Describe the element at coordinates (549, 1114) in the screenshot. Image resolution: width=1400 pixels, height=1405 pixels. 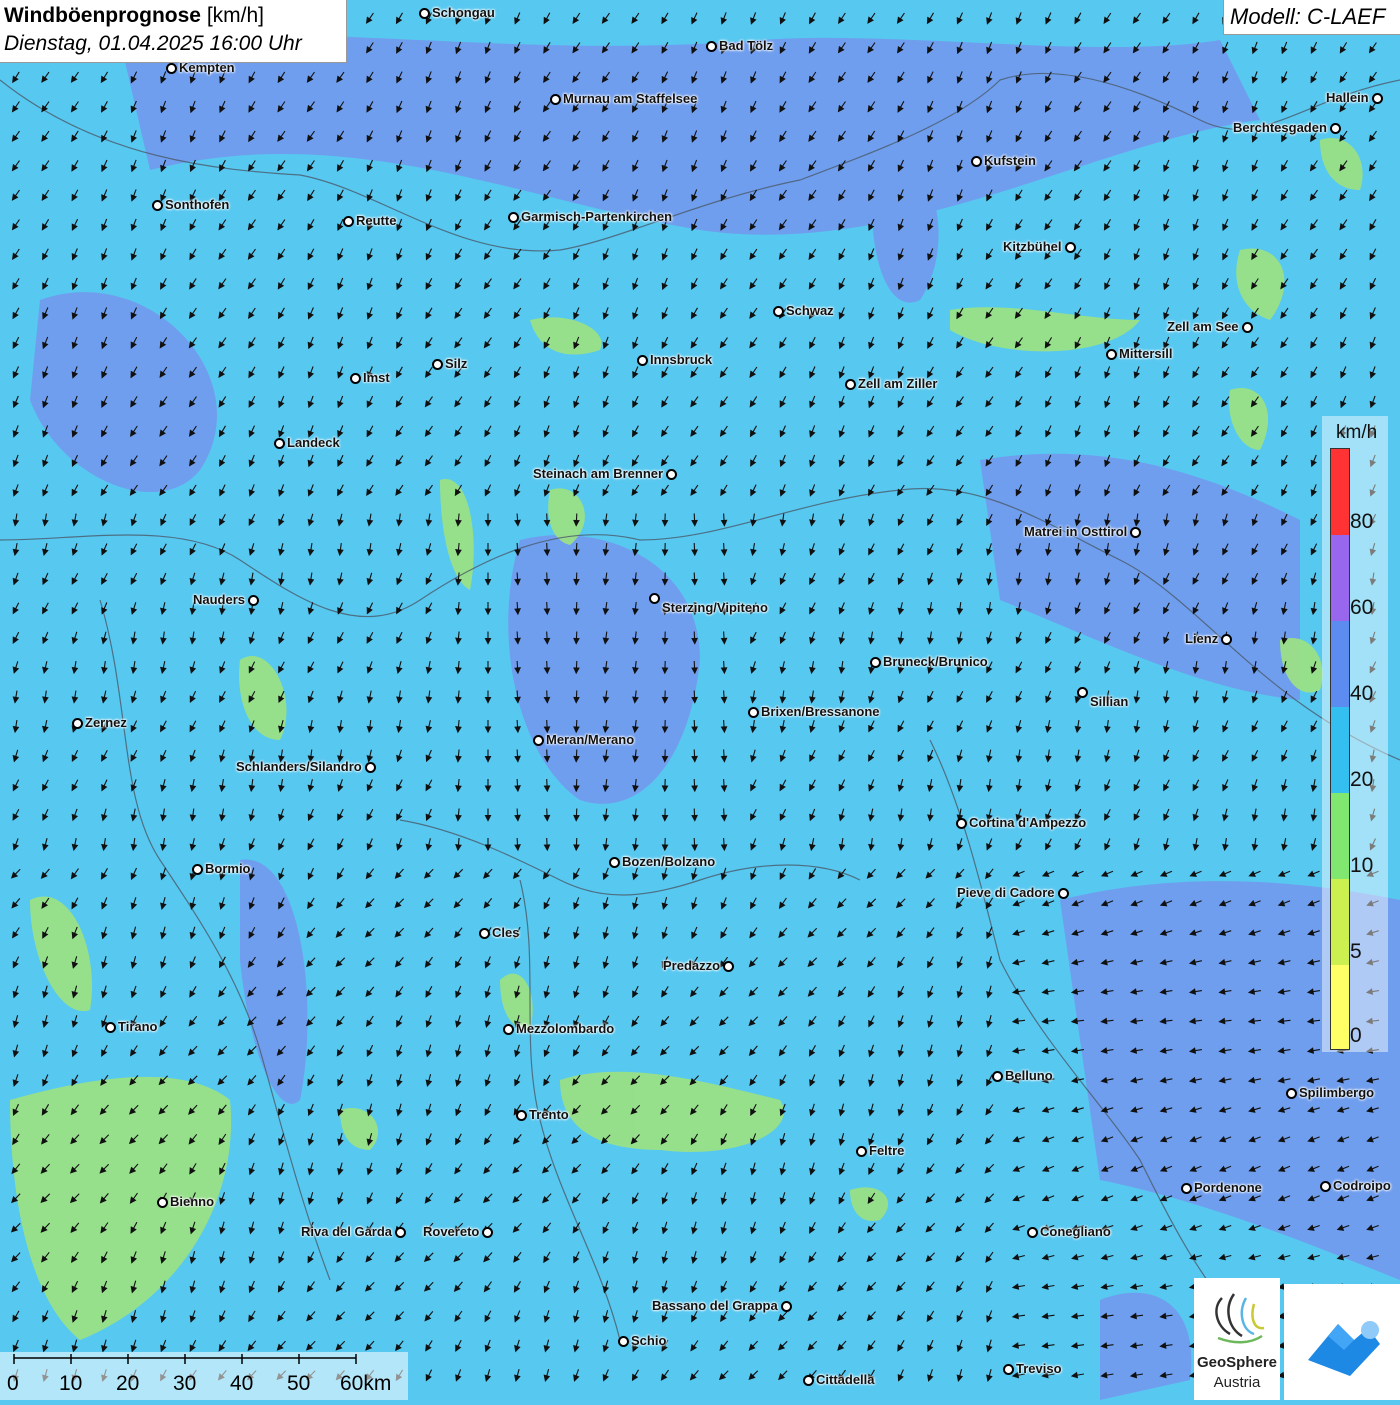
I see `city-label: Trento` at that location.